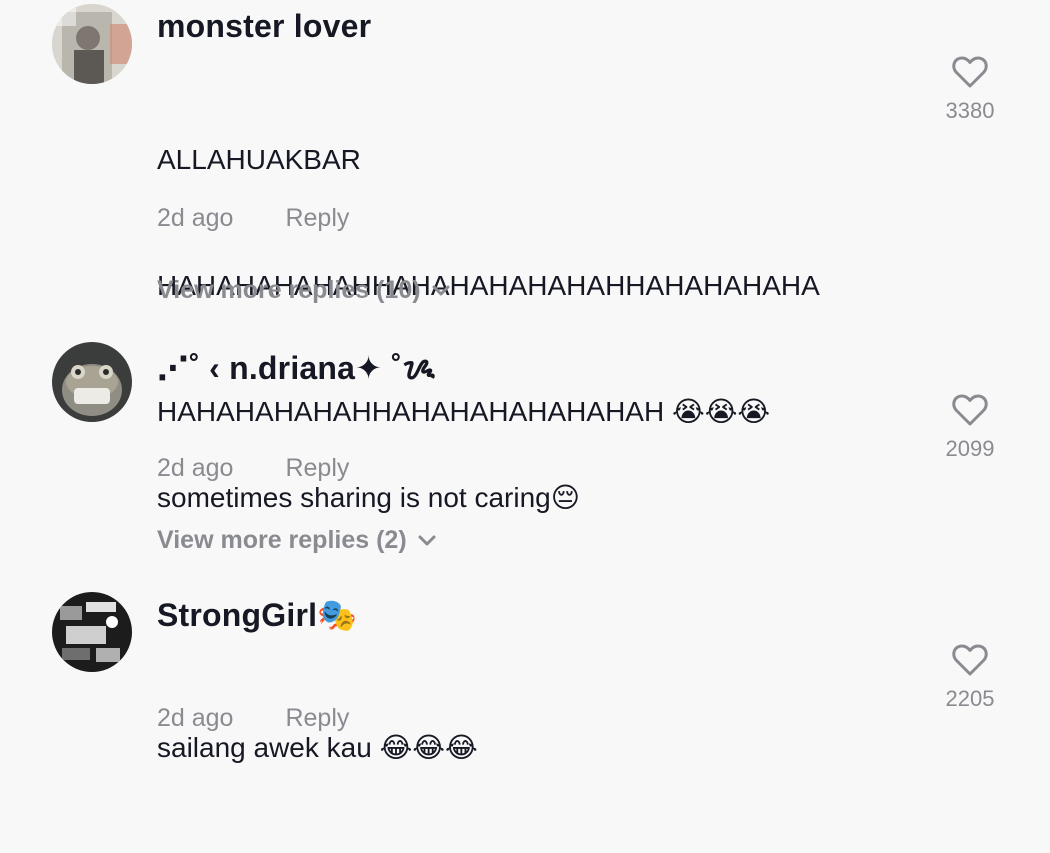  I want to click on view-more-replies: View more replies (10), so click(304, 290).